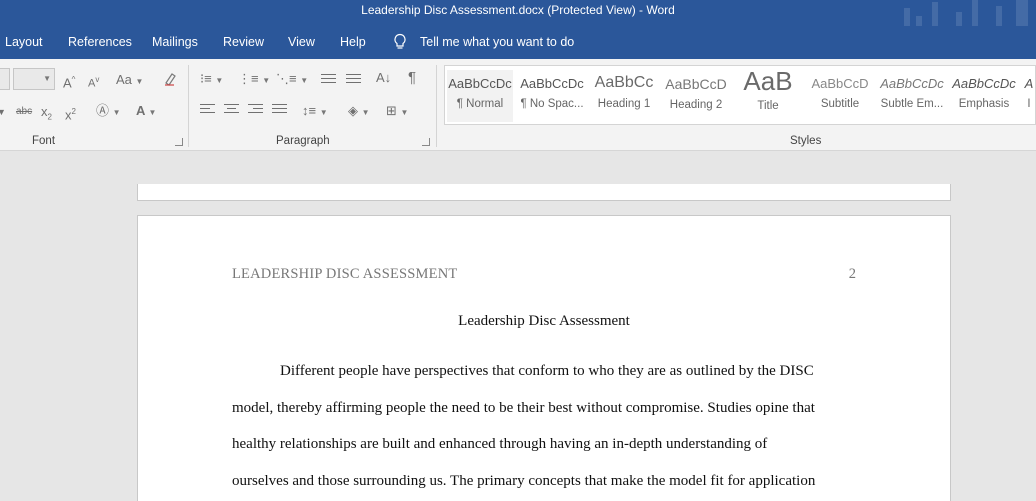 The height and width of the screenshot is (501, 1036). I want to click on sort-icon: A↓, so click(383, 78).